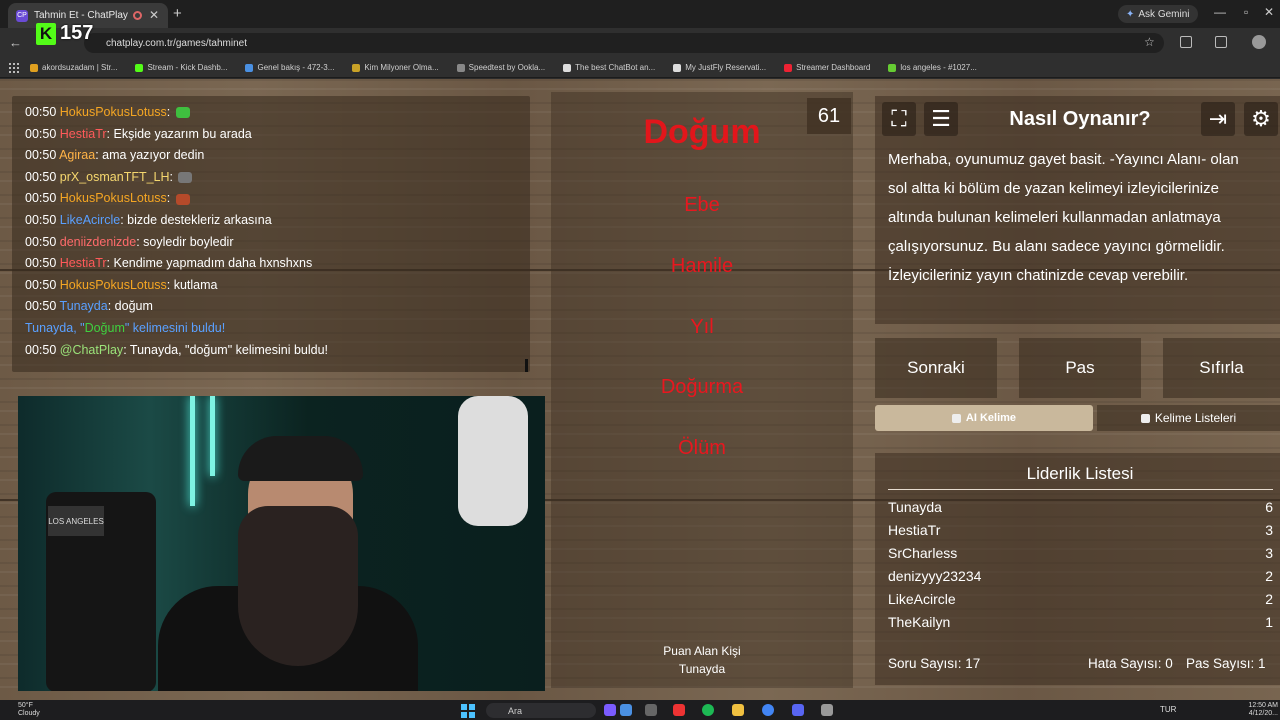 The height and width of the screenshot is (720, 1280). What do you see at coordinates (827, 67) in the screenshot?
I see `bookmark-item: Streamer Dashboard` at bounding box center [827, 67].